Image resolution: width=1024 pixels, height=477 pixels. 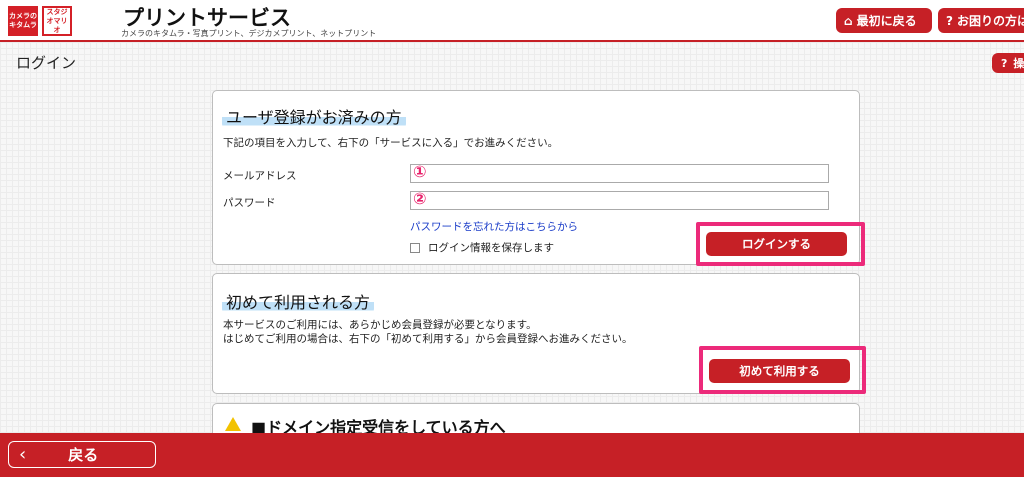 I want to click on remember-login-label: ログイン情報を保存します, so click(x=491, y=248).